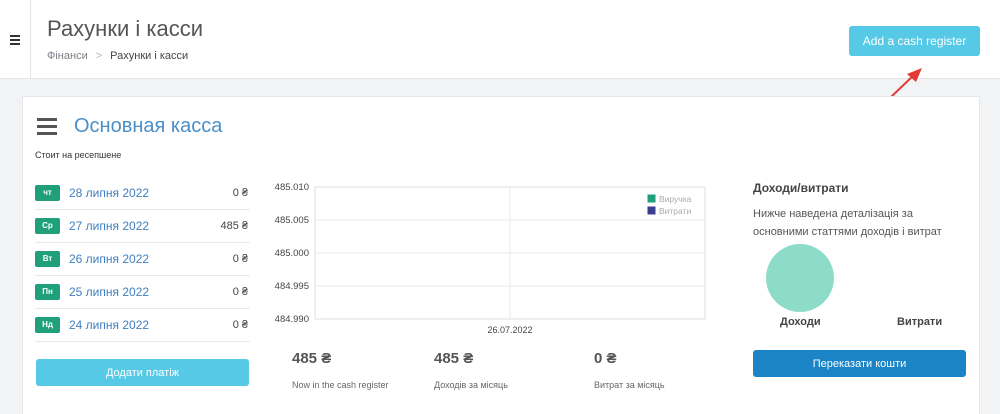 The image size is (1000, 414). Describe the element at coordinates (67, 56) in the screenshot. I see `breadcrumb-finance-link: Фінанси` at that location.